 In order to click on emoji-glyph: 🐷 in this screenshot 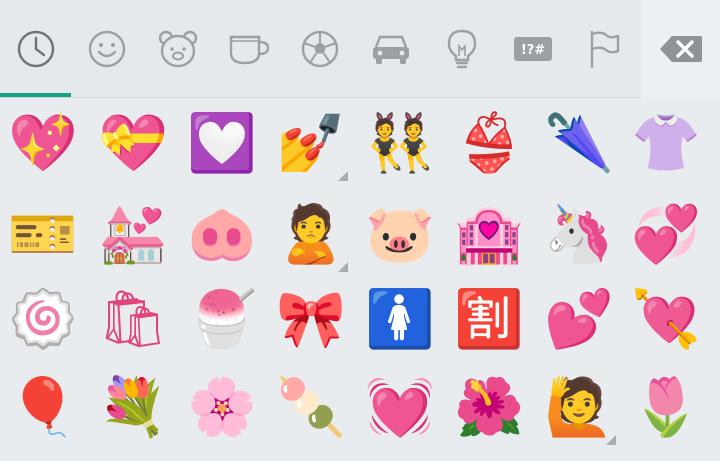, I will do `click(400, 234)`.